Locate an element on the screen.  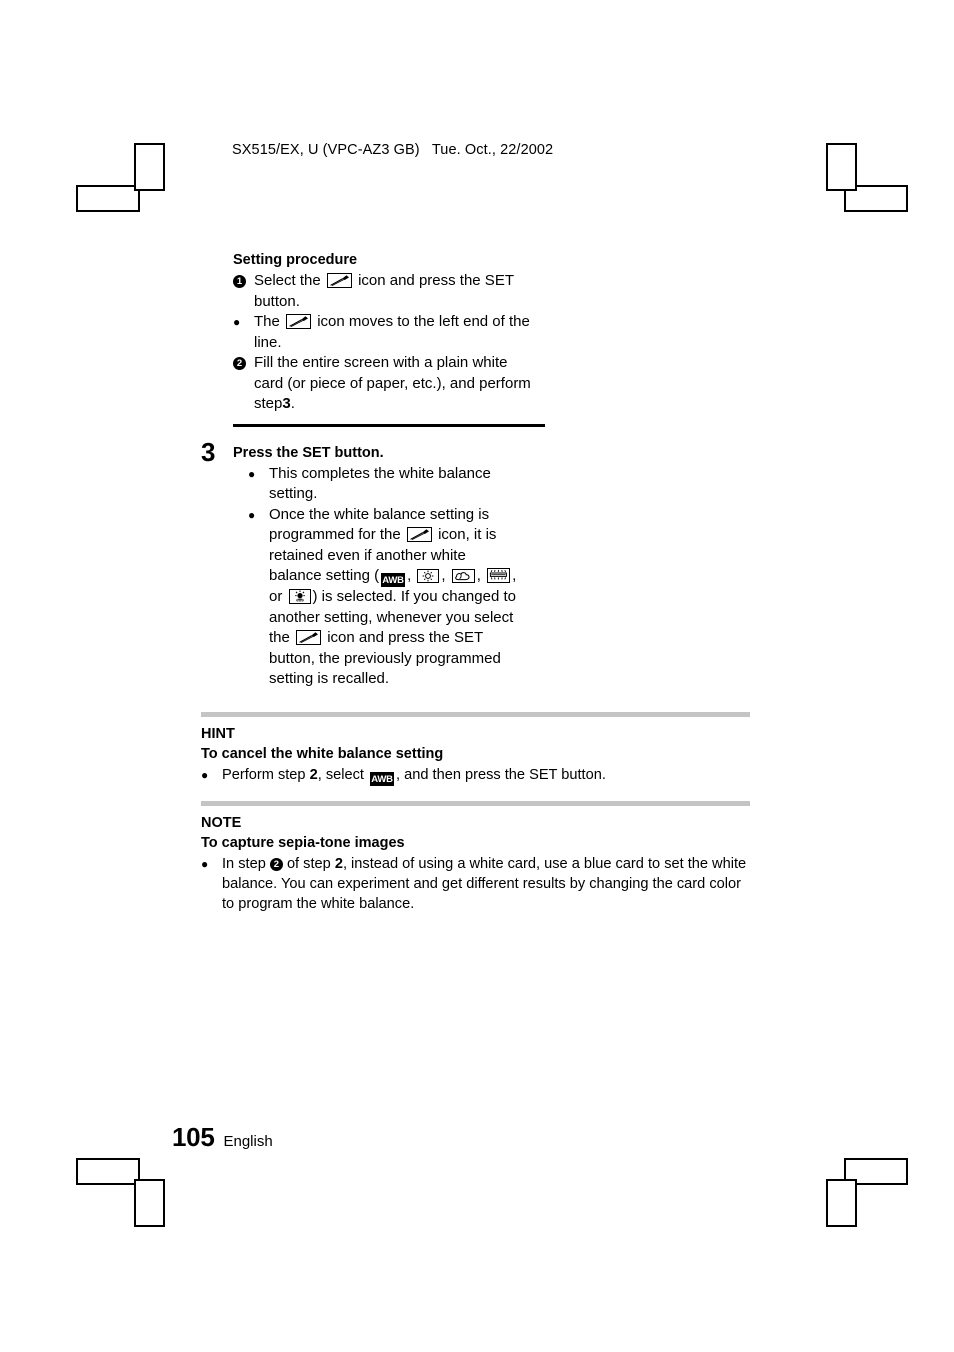
fluorescent-icon is located at coordinates (499, 575).